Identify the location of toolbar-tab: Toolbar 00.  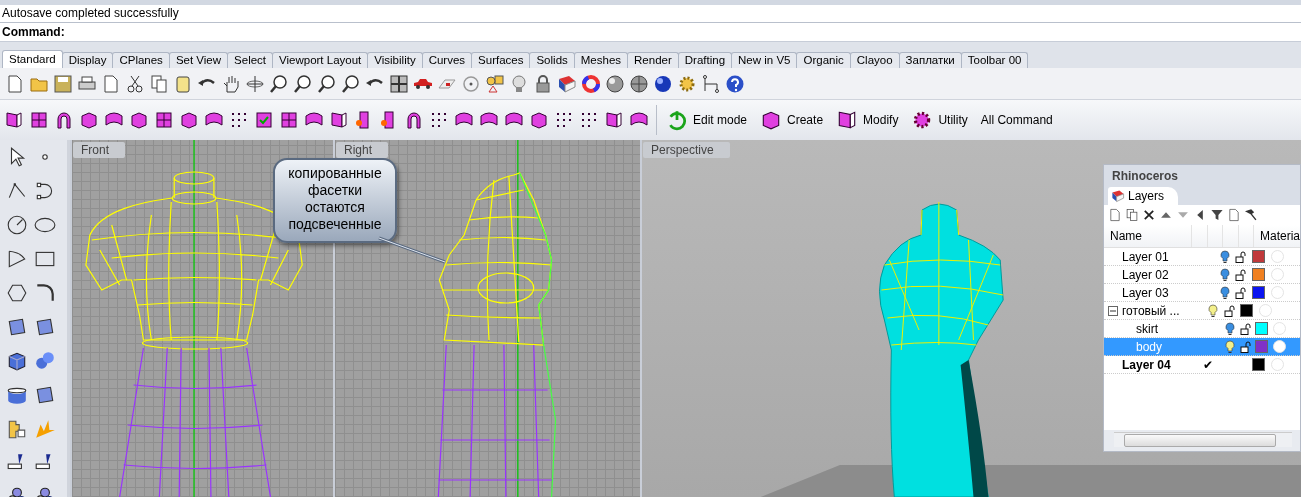
(994, 60).